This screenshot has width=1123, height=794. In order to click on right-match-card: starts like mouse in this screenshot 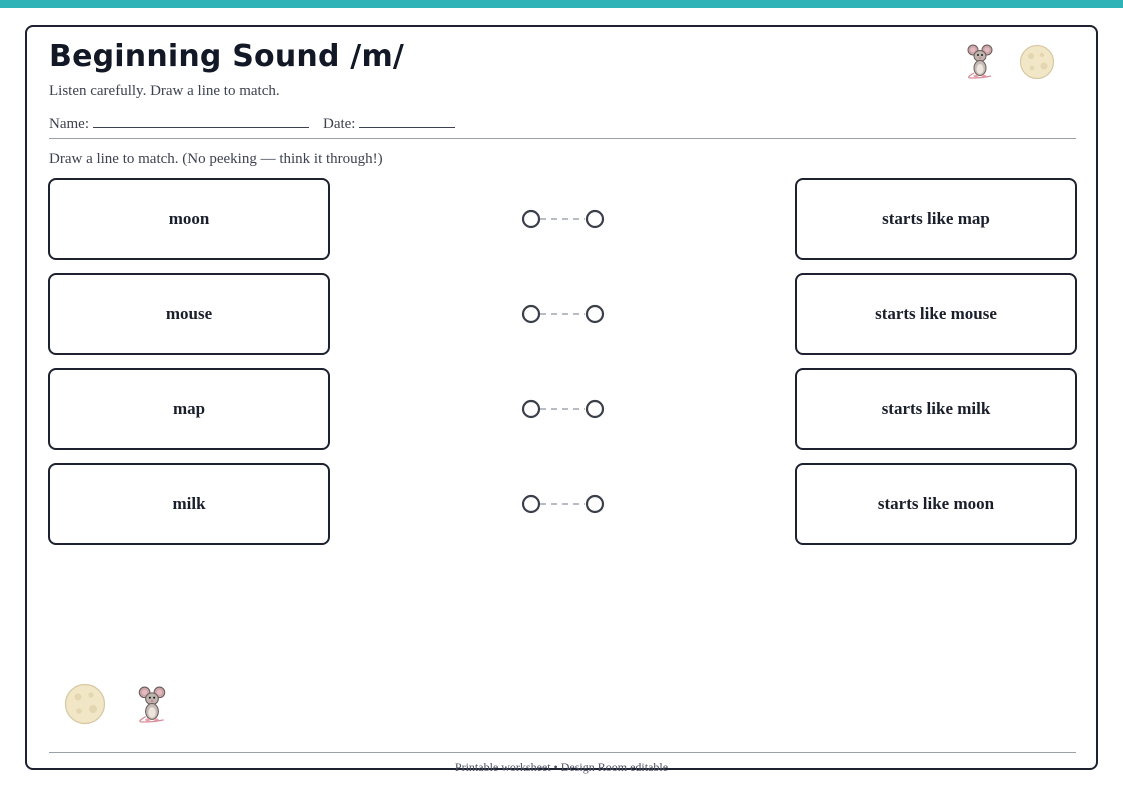, I will do `click(936, 314)`.